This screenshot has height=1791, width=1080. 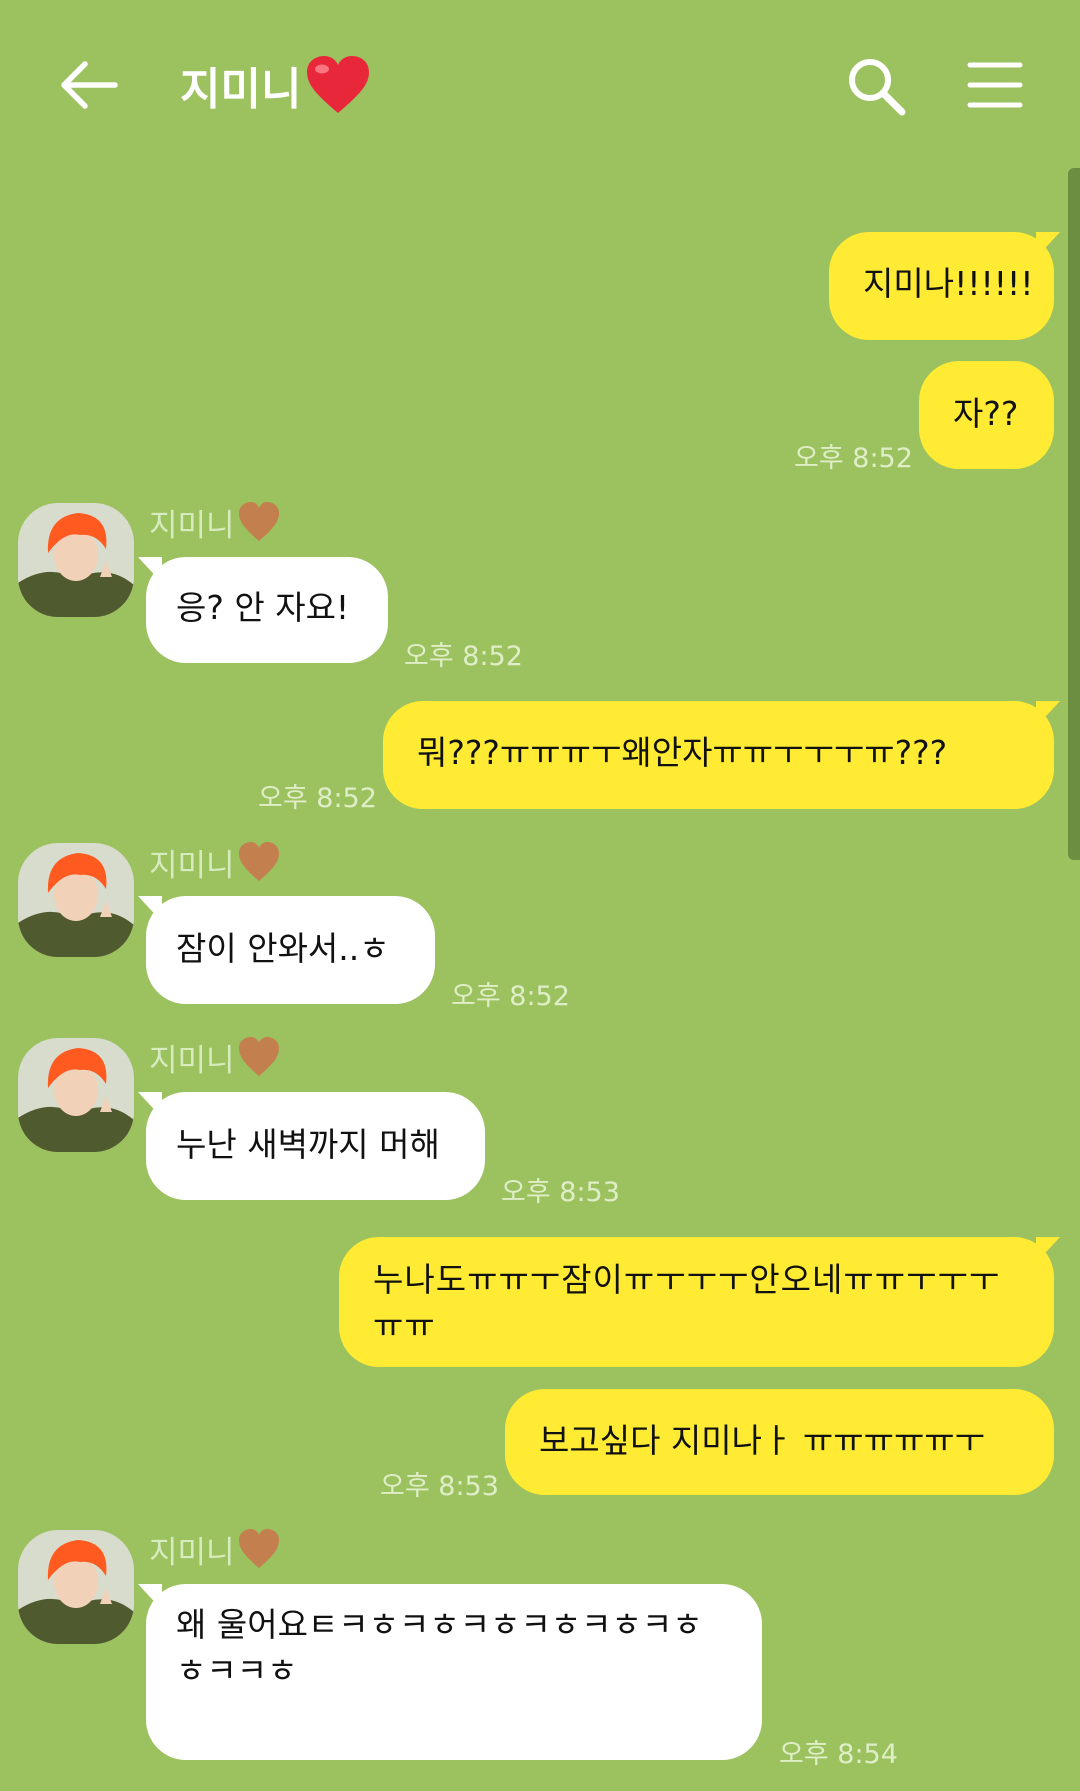 I want to click on arrow-left-icon, so click(x=89, y=85).